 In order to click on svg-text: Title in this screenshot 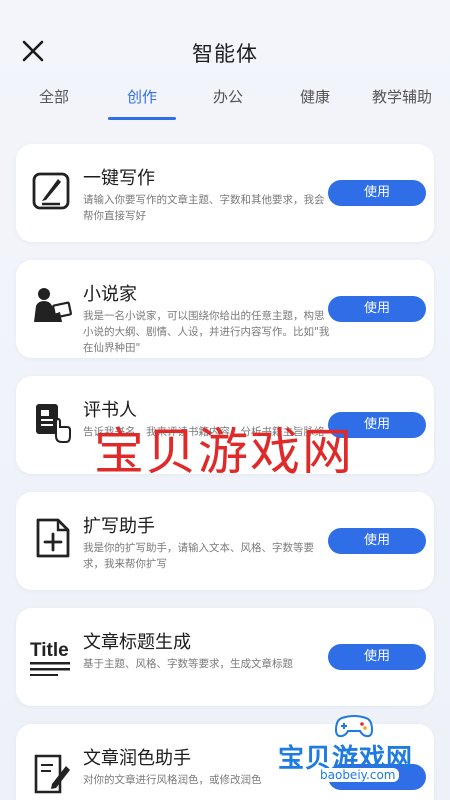, I will do `click(49, 650)`.